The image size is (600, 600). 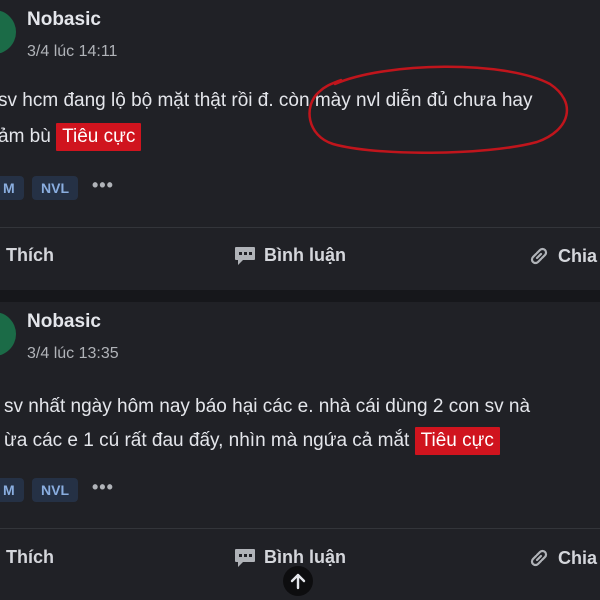 I want to click on arrow-up-icon, so click(x=298, y=581).